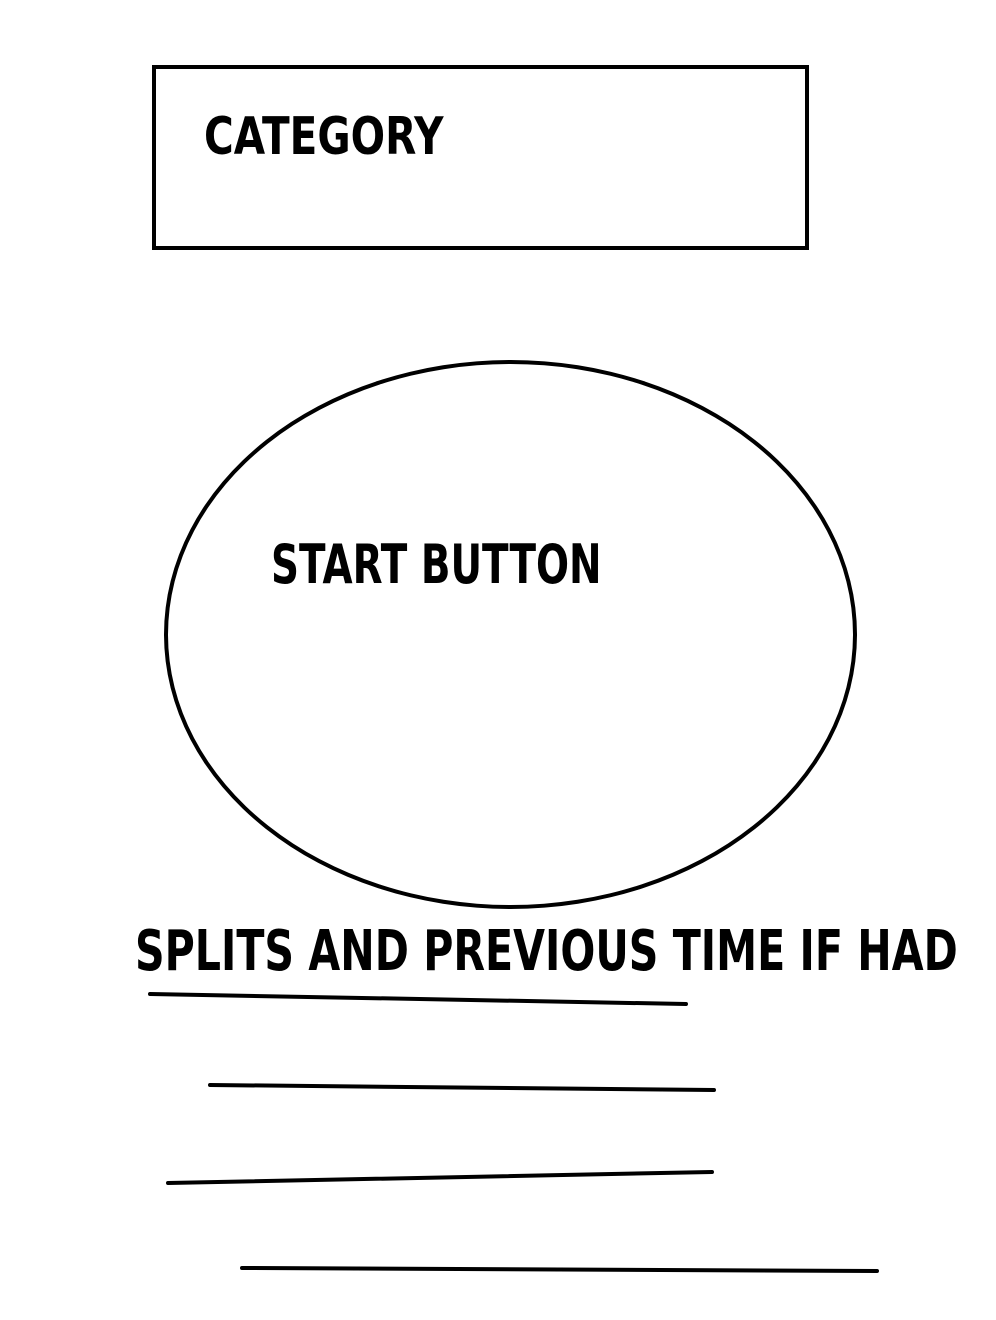 This screenshot has width=996, height=1320. I want to click on start-button-label: START BUTTON, so click(436, 564).